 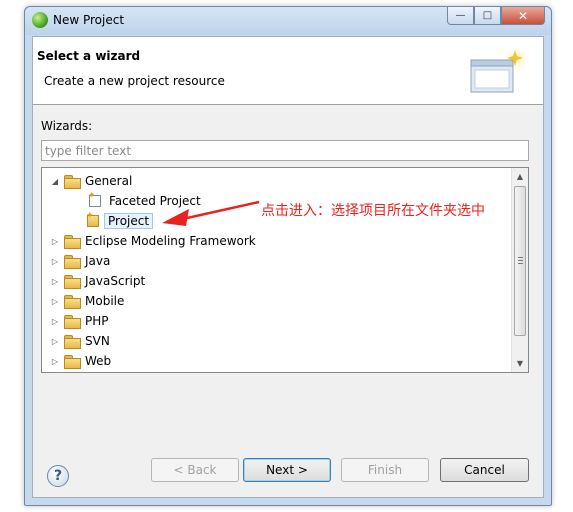 I want to click on tree-item-svn: ▷ SVN, so click(x=285, y=341).